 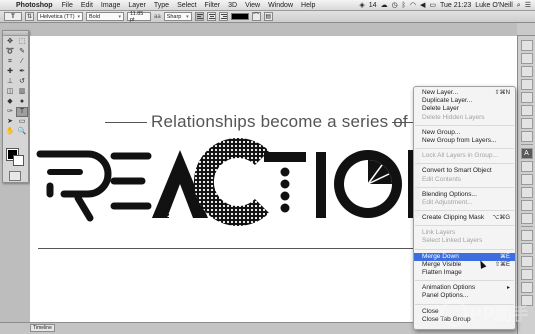 I want to click on channels-icon, so click(x=526, y=205).